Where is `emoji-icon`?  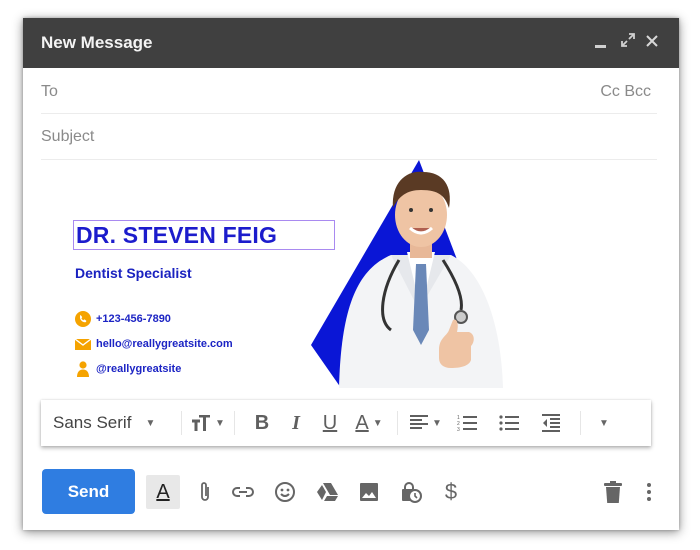
emoji-icon is located at coordinates (285, 492).